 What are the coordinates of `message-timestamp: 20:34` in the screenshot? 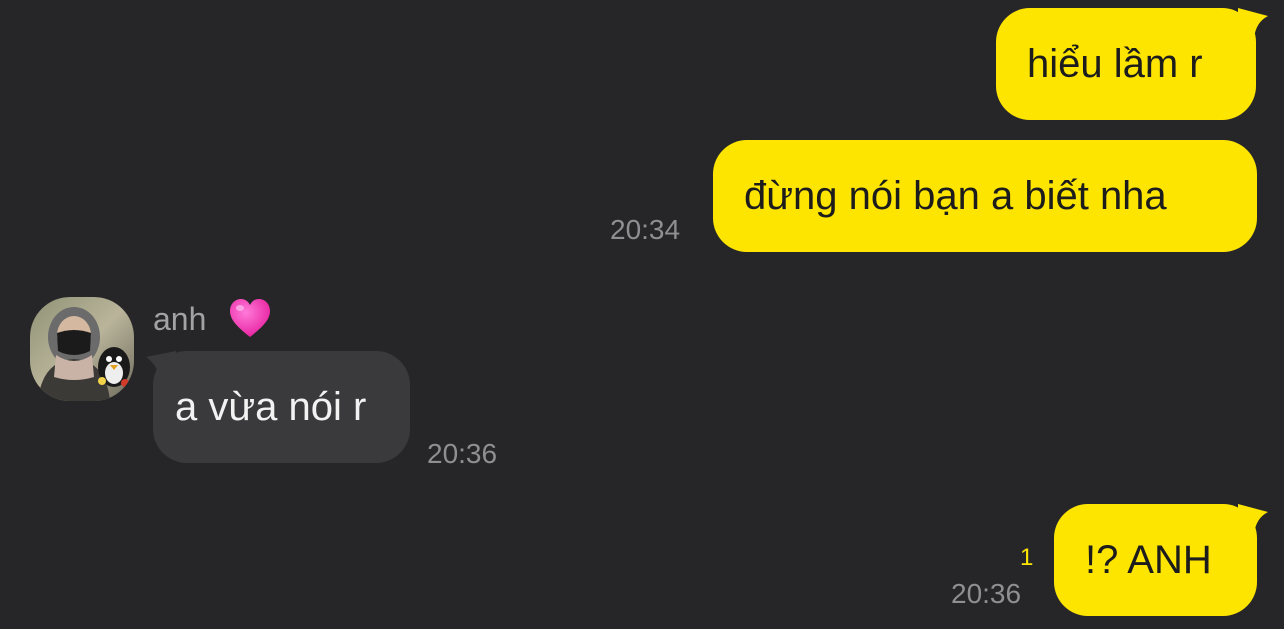 It's located at (645, 229).